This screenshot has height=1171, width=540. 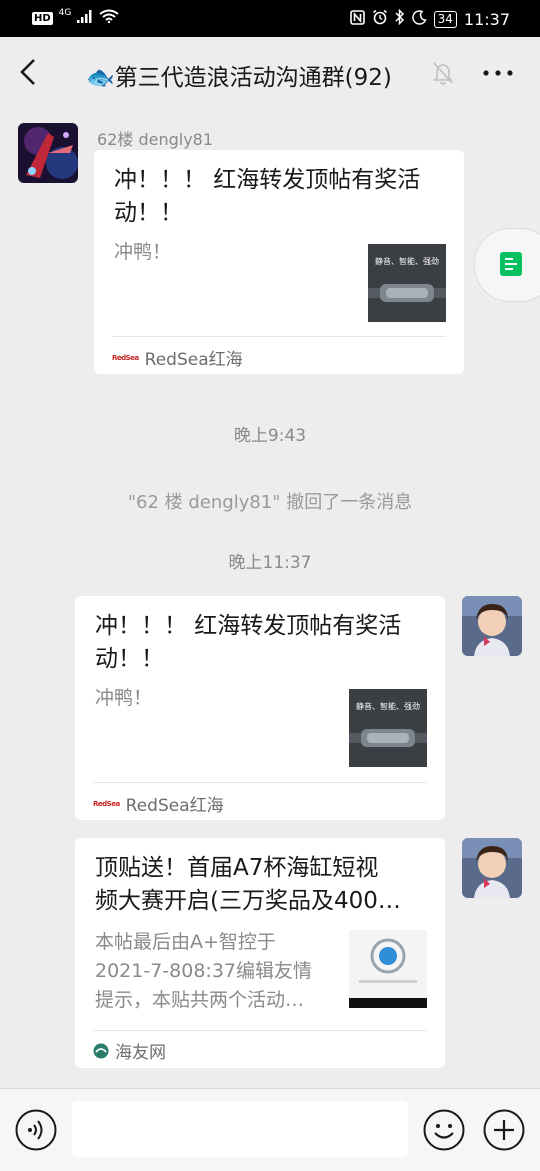 What do you see at coordinates (270, 502) in the screenshot?
I see `recall-notice: "62 楼 dengly81" 撤回了一条消息` at bounding box center [270, 502].